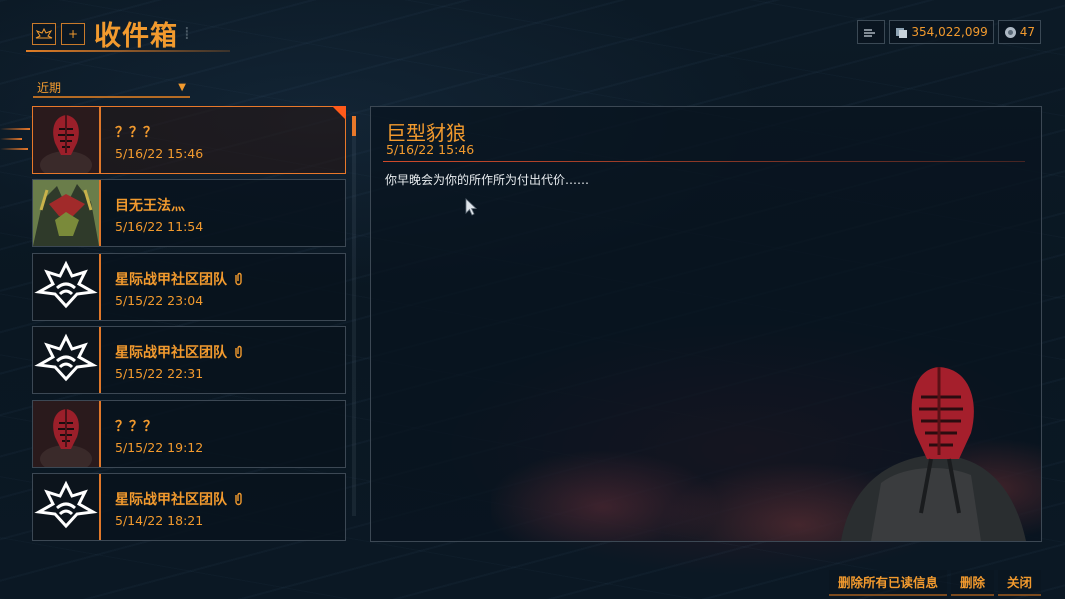 This screenshot has width=1065, height=599. Describe the element at coordinates (159, 300) in the screenshot. I see `message-date: 5/15/22 23:04` at that location.